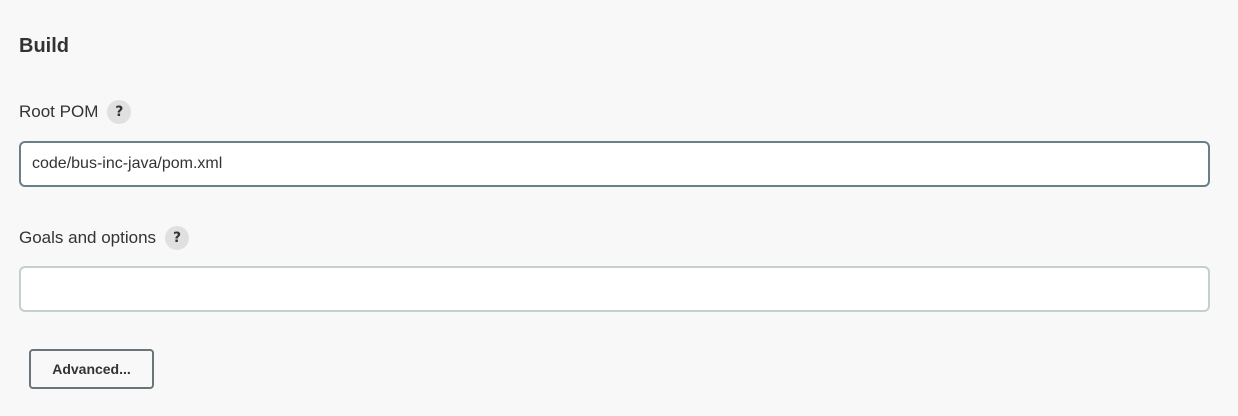 Image resolution: width=1238 pixels, height=416 pixels. I want to click on goals-label-row: Goals and options ?, so click(104, 238).